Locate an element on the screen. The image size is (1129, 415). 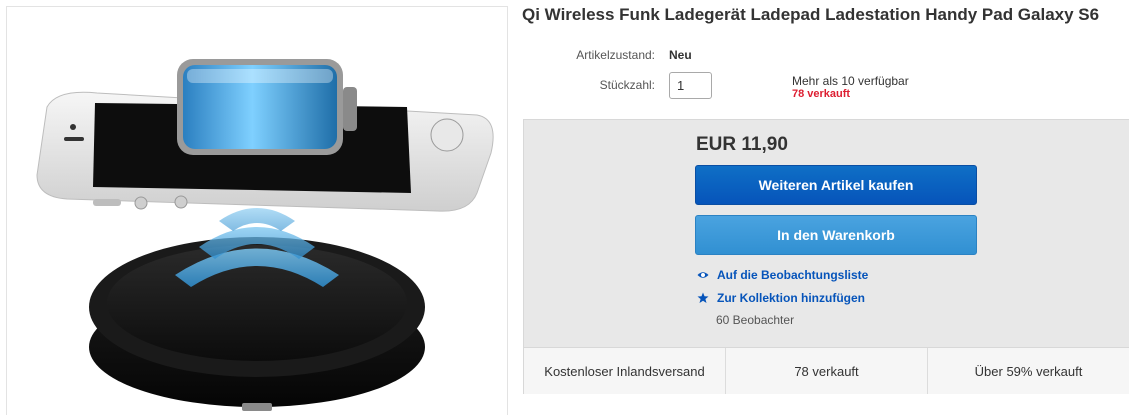
add-collection-link: Zur Kollektion hinzufügen is located at coordinates (781, 298).